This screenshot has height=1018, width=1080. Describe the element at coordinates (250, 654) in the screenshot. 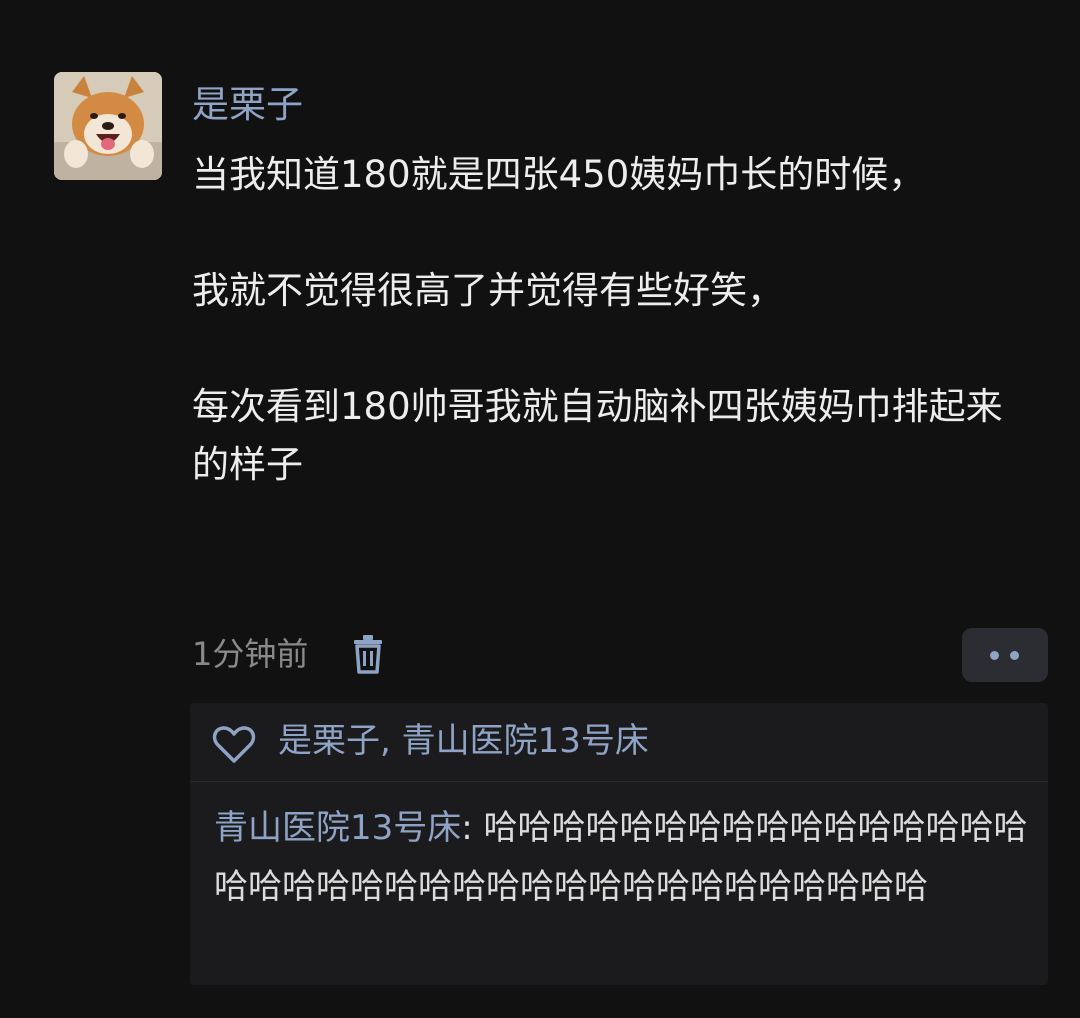

I see `post-timestamp: 1分钟前` at that location.